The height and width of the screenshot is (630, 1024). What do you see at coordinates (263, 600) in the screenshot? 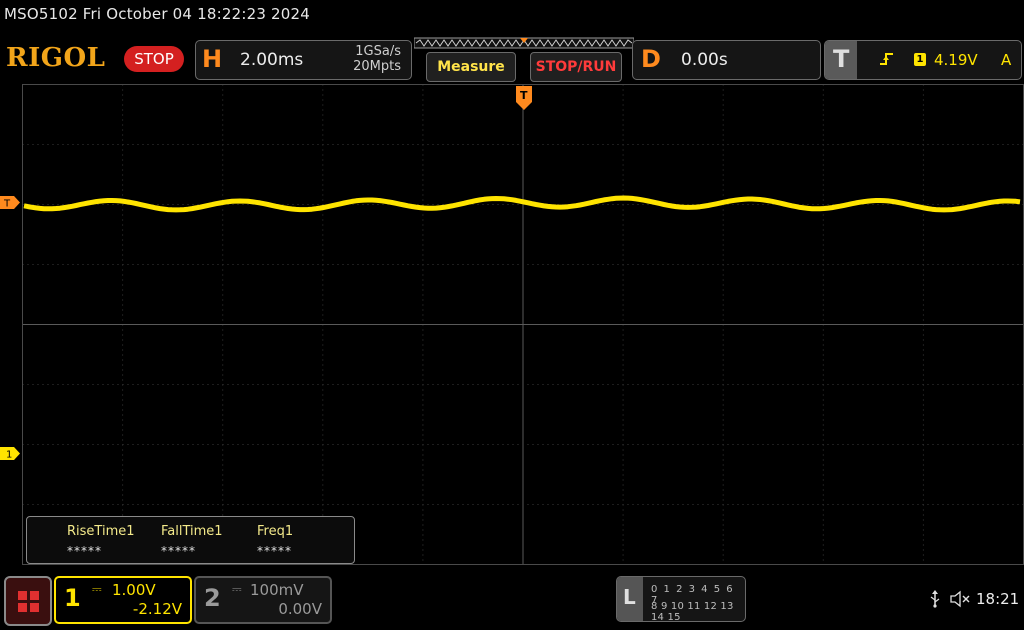
I see `channel2-settings: 2 ⎓ 100mV 0.00V` at bounding box center [263, 600].